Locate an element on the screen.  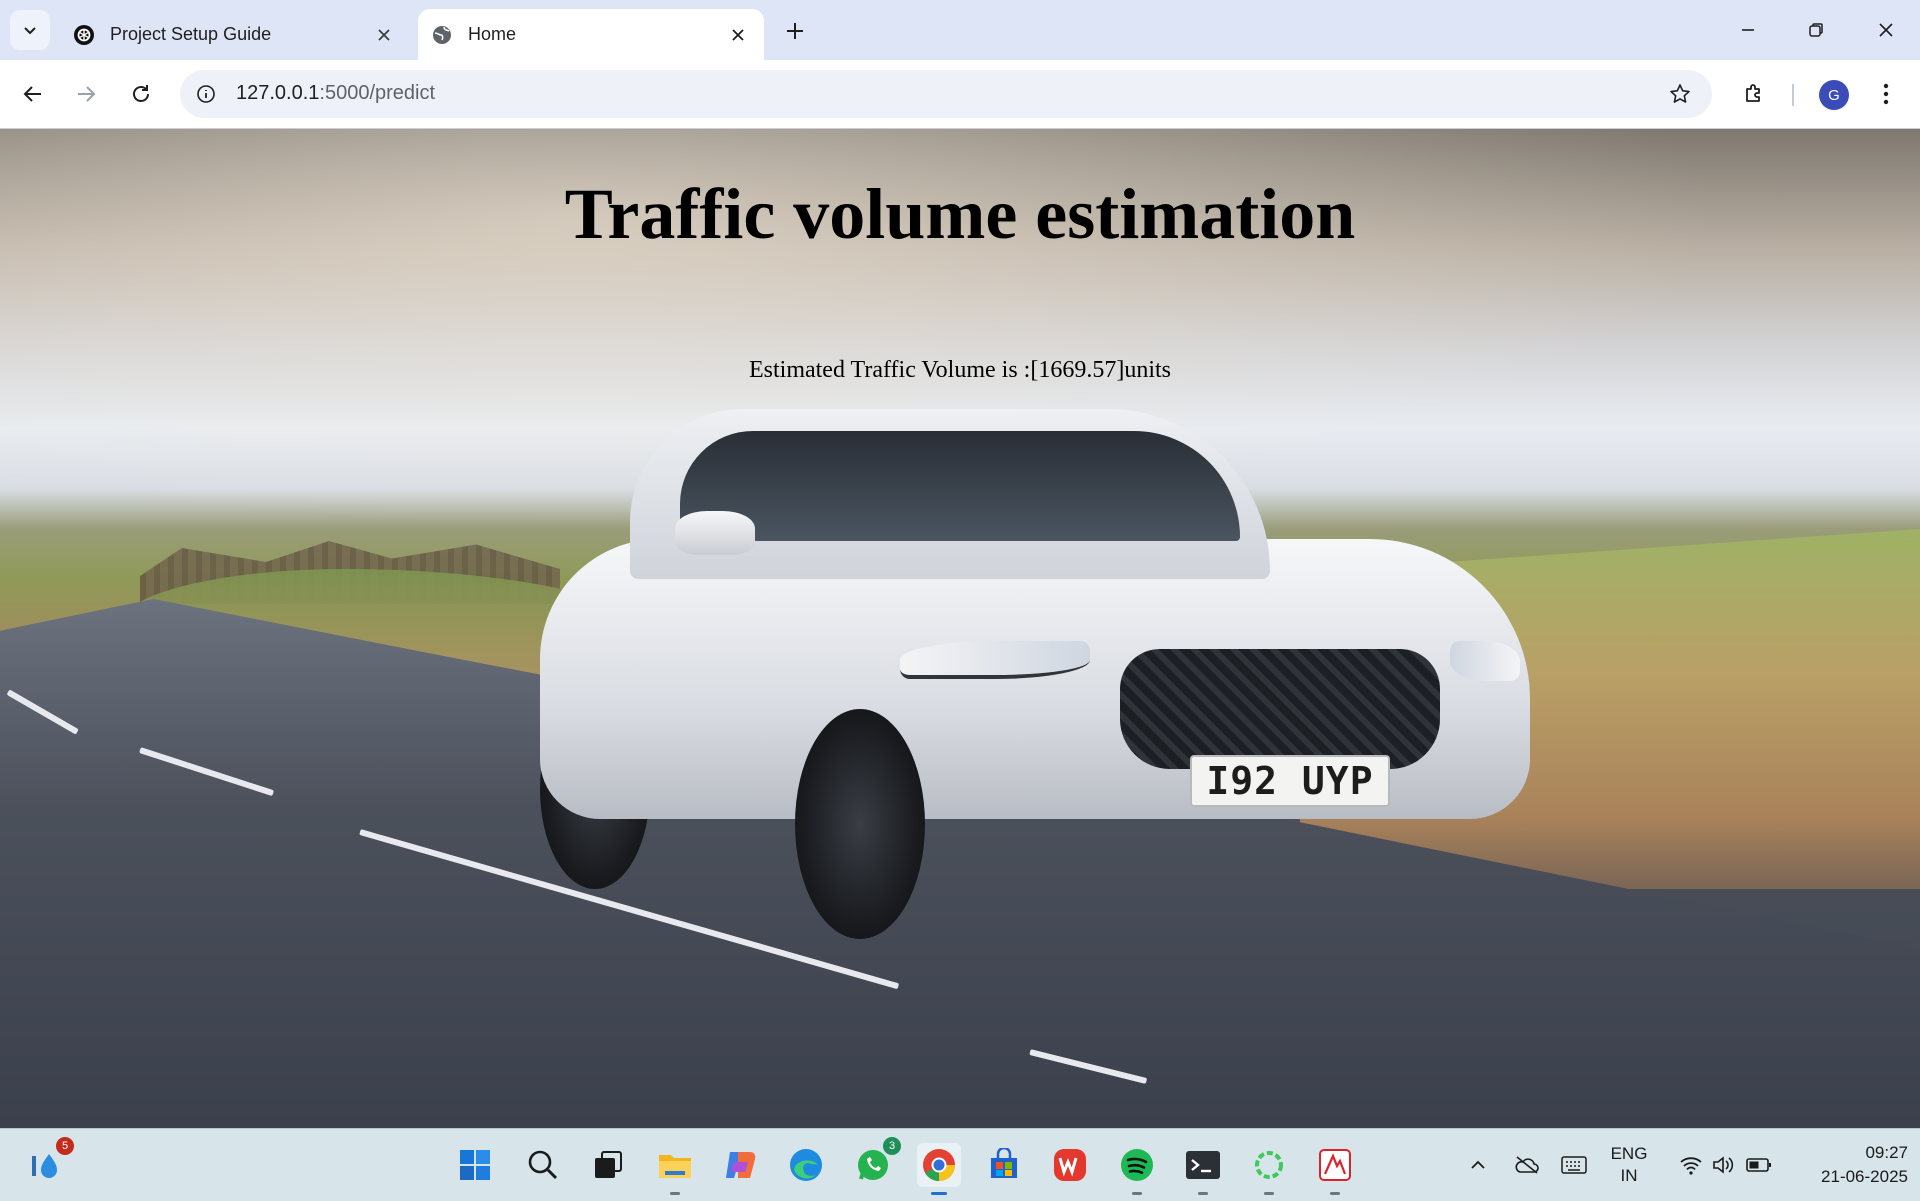
keyboard-icon is located at coordinates (1574, 1165).